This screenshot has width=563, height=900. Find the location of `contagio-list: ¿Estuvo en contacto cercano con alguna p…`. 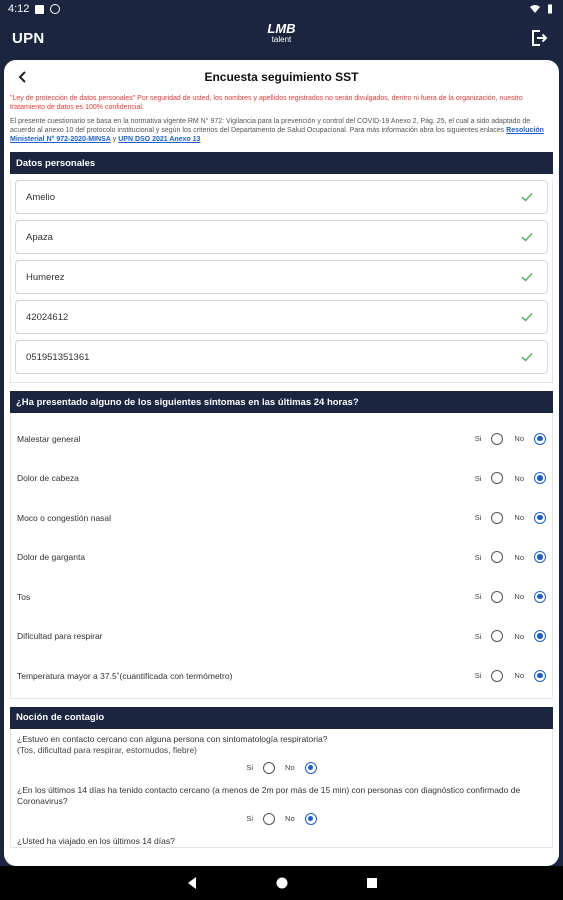

contagio-list: ¿Estuvo en contacto cercano con alguna p… is located at coordinates (281, 788).